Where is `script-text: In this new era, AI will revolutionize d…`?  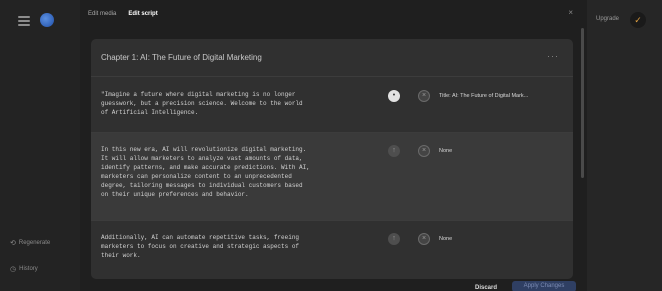
script-text: In this new era, AI will revolutionize d… is located at coordinates (241, 172).